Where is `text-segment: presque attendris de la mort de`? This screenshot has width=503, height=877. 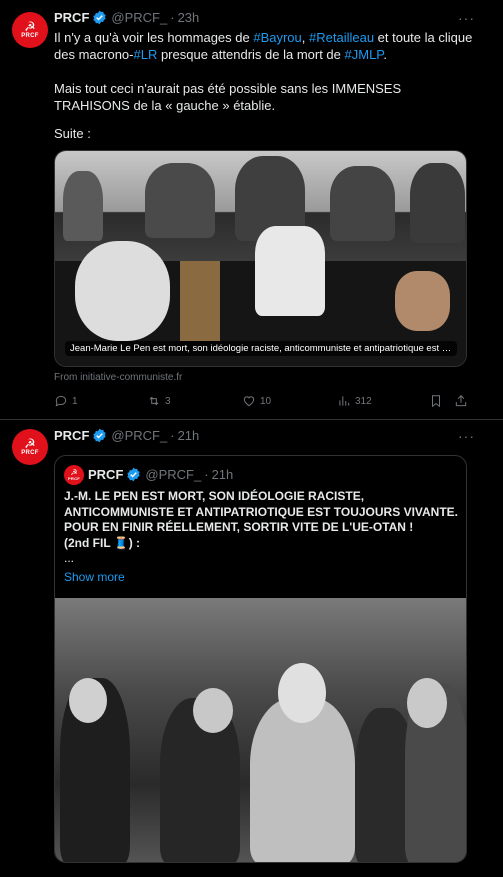 text-segment: presque attendris de la mort de is located at coordinates (251, 54).